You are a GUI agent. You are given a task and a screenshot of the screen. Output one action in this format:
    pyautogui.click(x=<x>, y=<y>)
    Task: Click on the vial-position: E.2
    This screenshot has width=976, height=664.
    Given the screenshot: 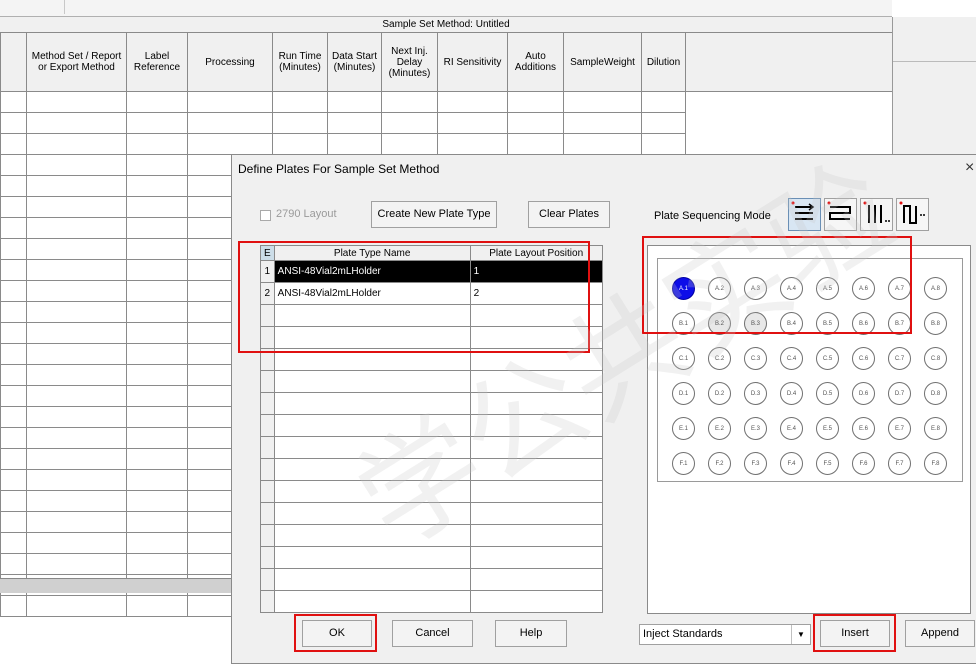 What is the action you would take?
    pyautogui.click(x=719, y=428)
    